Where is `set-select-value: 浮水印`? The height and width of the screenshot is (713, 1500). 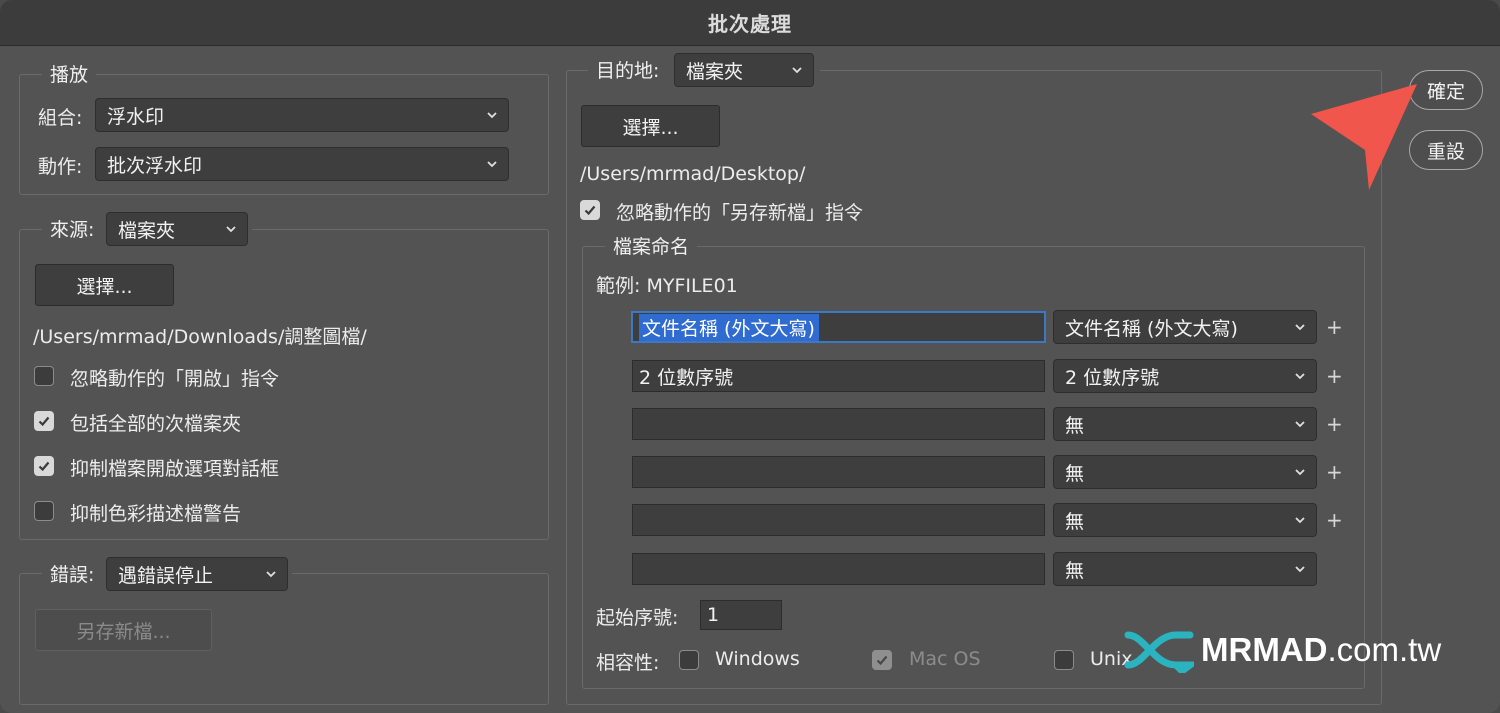
set-select-value: 浮水印 is located at coordinates (136, 116).